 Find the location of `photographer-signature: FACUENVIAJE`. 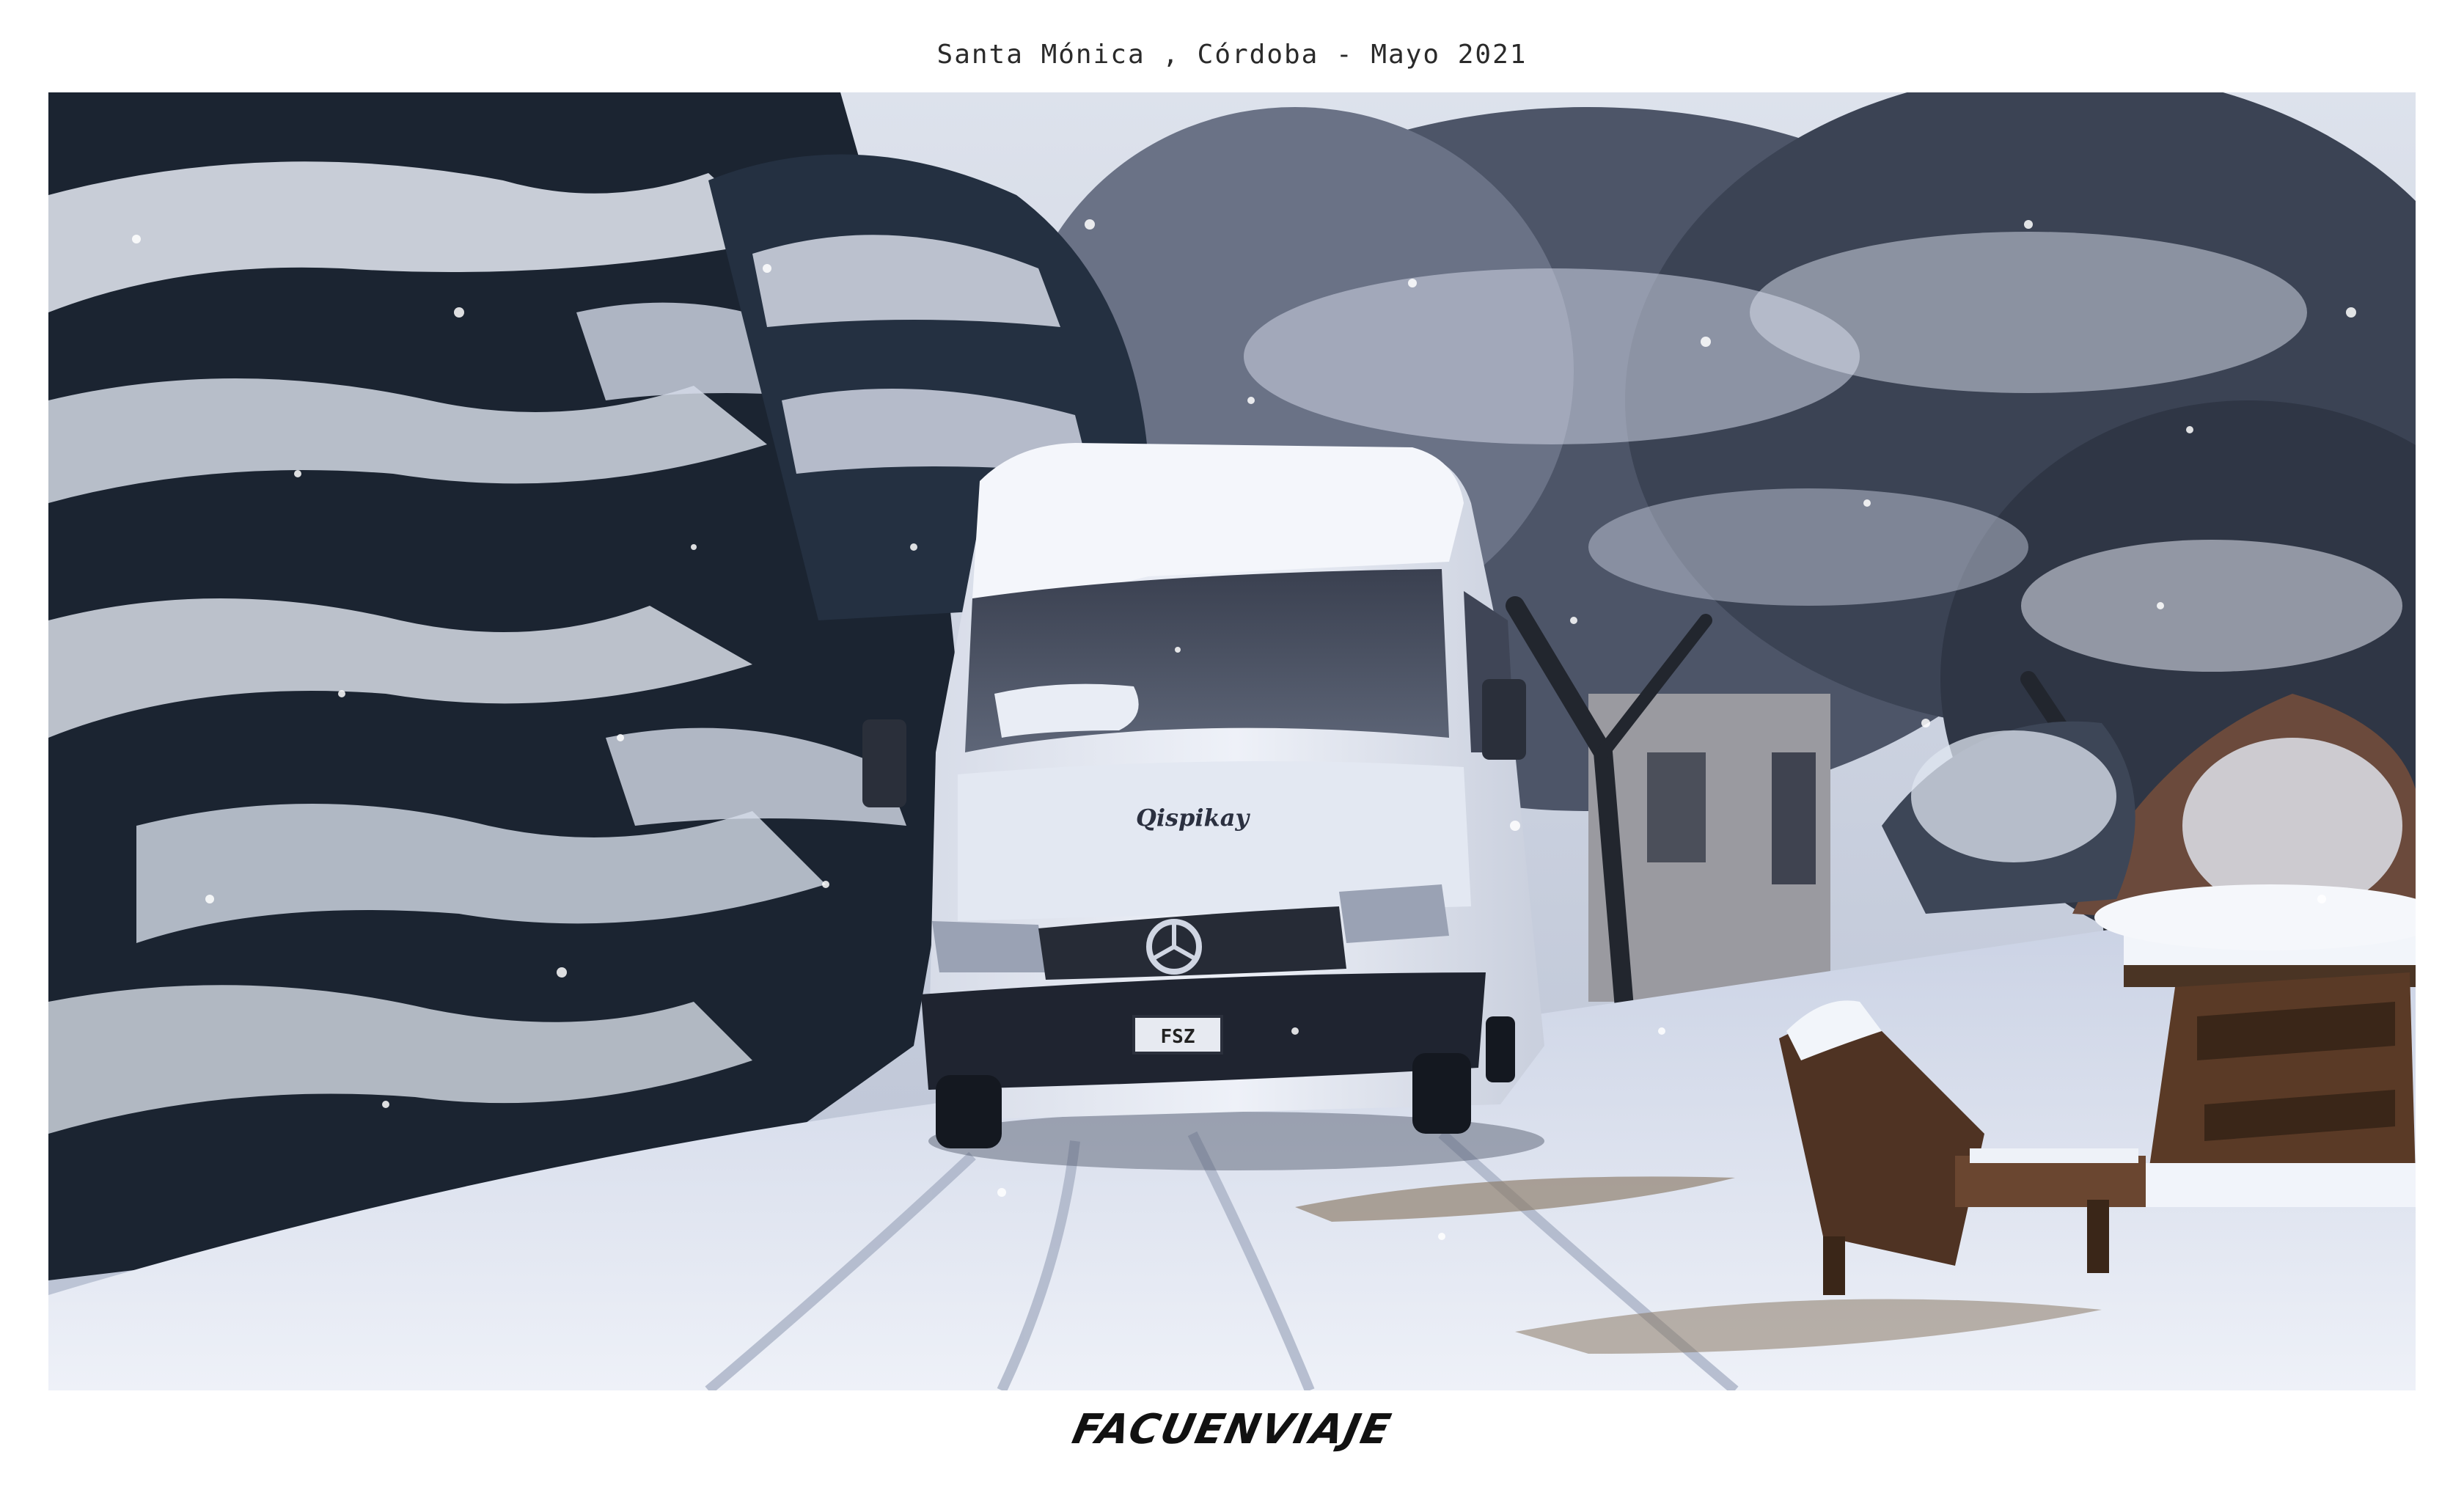

photographer-signature: FACUENVIAJE is located at coordinates (1232, 1429).